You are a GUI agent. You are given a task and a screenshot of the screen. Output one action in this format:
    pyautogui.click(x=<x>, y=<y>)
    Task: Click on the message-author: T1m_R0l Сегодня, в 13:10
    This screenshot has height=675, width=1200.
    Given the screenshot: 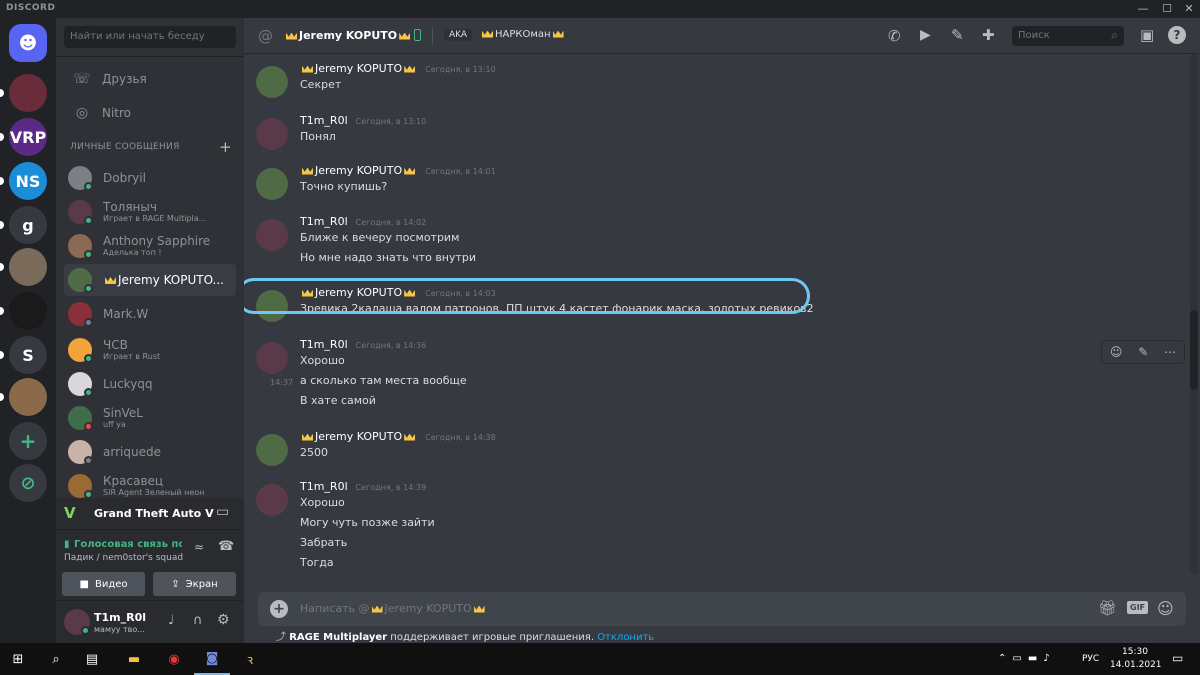 What is the action you would take?
    pyautogui.click(x=363, y=120)
    